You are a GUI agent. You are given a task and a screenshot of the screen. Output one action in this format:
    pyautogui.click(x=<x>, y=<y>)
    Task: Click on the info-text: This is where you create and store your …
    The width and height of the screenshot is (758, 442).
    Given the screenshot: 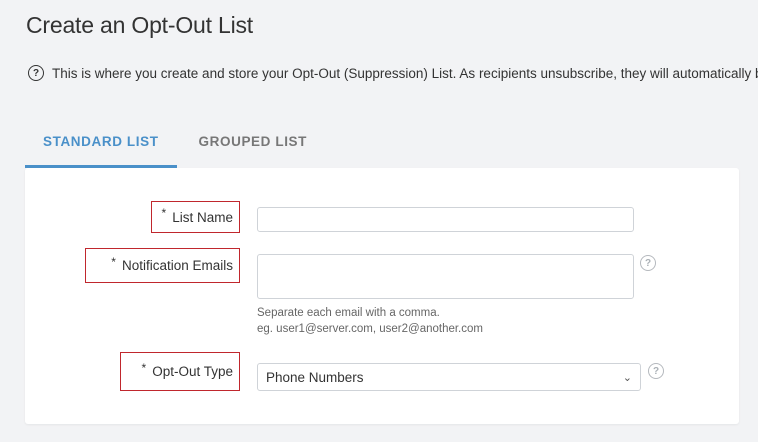 What is the action you would take?
    pyautogui.click(x=405, y=73)
    